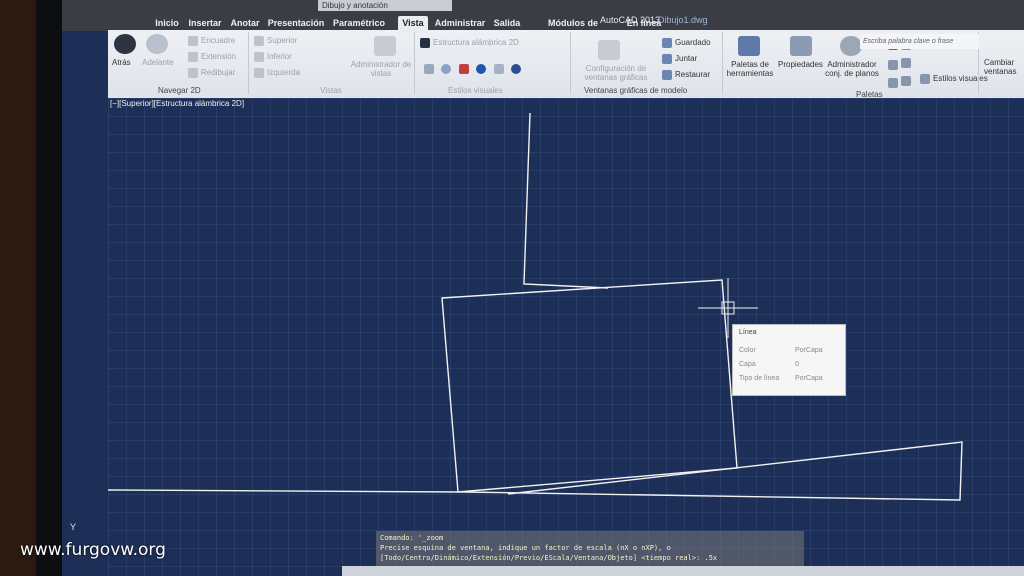  Describe the element at coordinates (93, 550) in the screenshot. I see `watermark: www.furgovw.org` at that location.